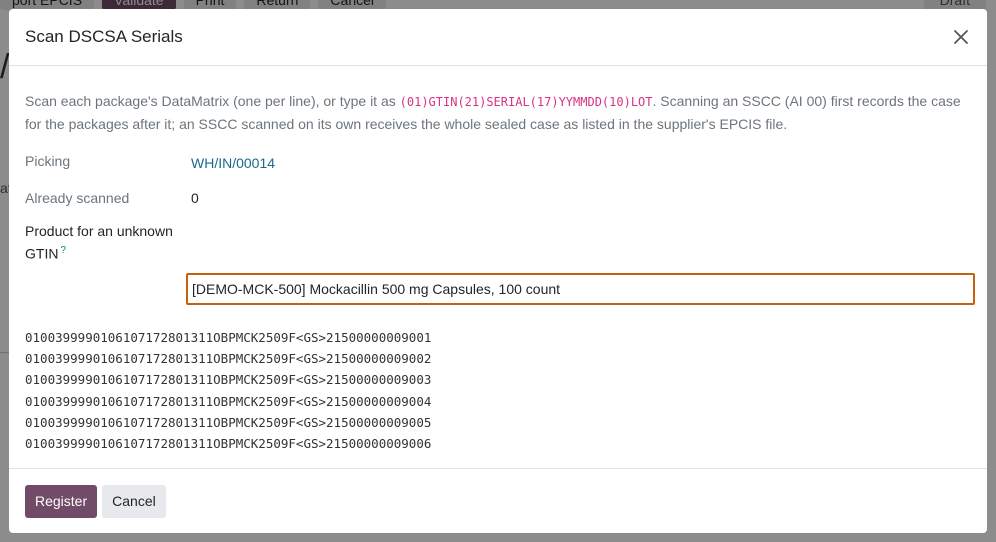 The width and height of the screenshot is (996, 542). I want to click on close-button, so click(961, 37).